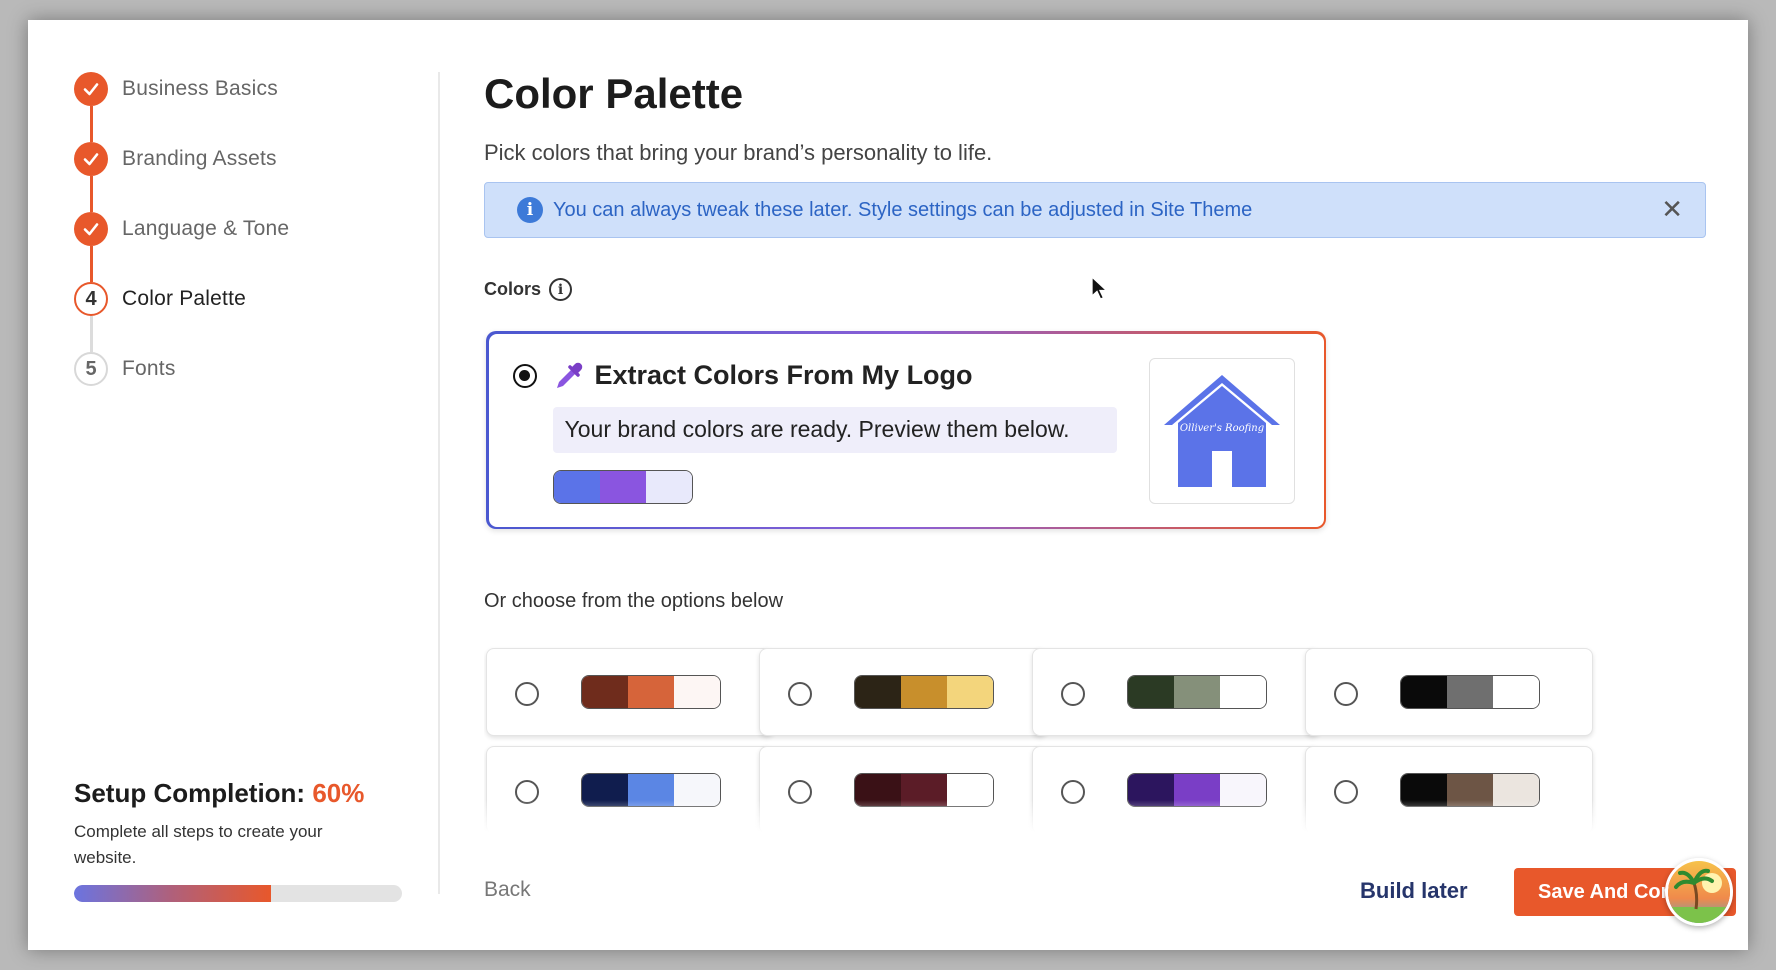 The image size is (1776, 970). I want to click on info-circle-icon: i, so click(561, 289).